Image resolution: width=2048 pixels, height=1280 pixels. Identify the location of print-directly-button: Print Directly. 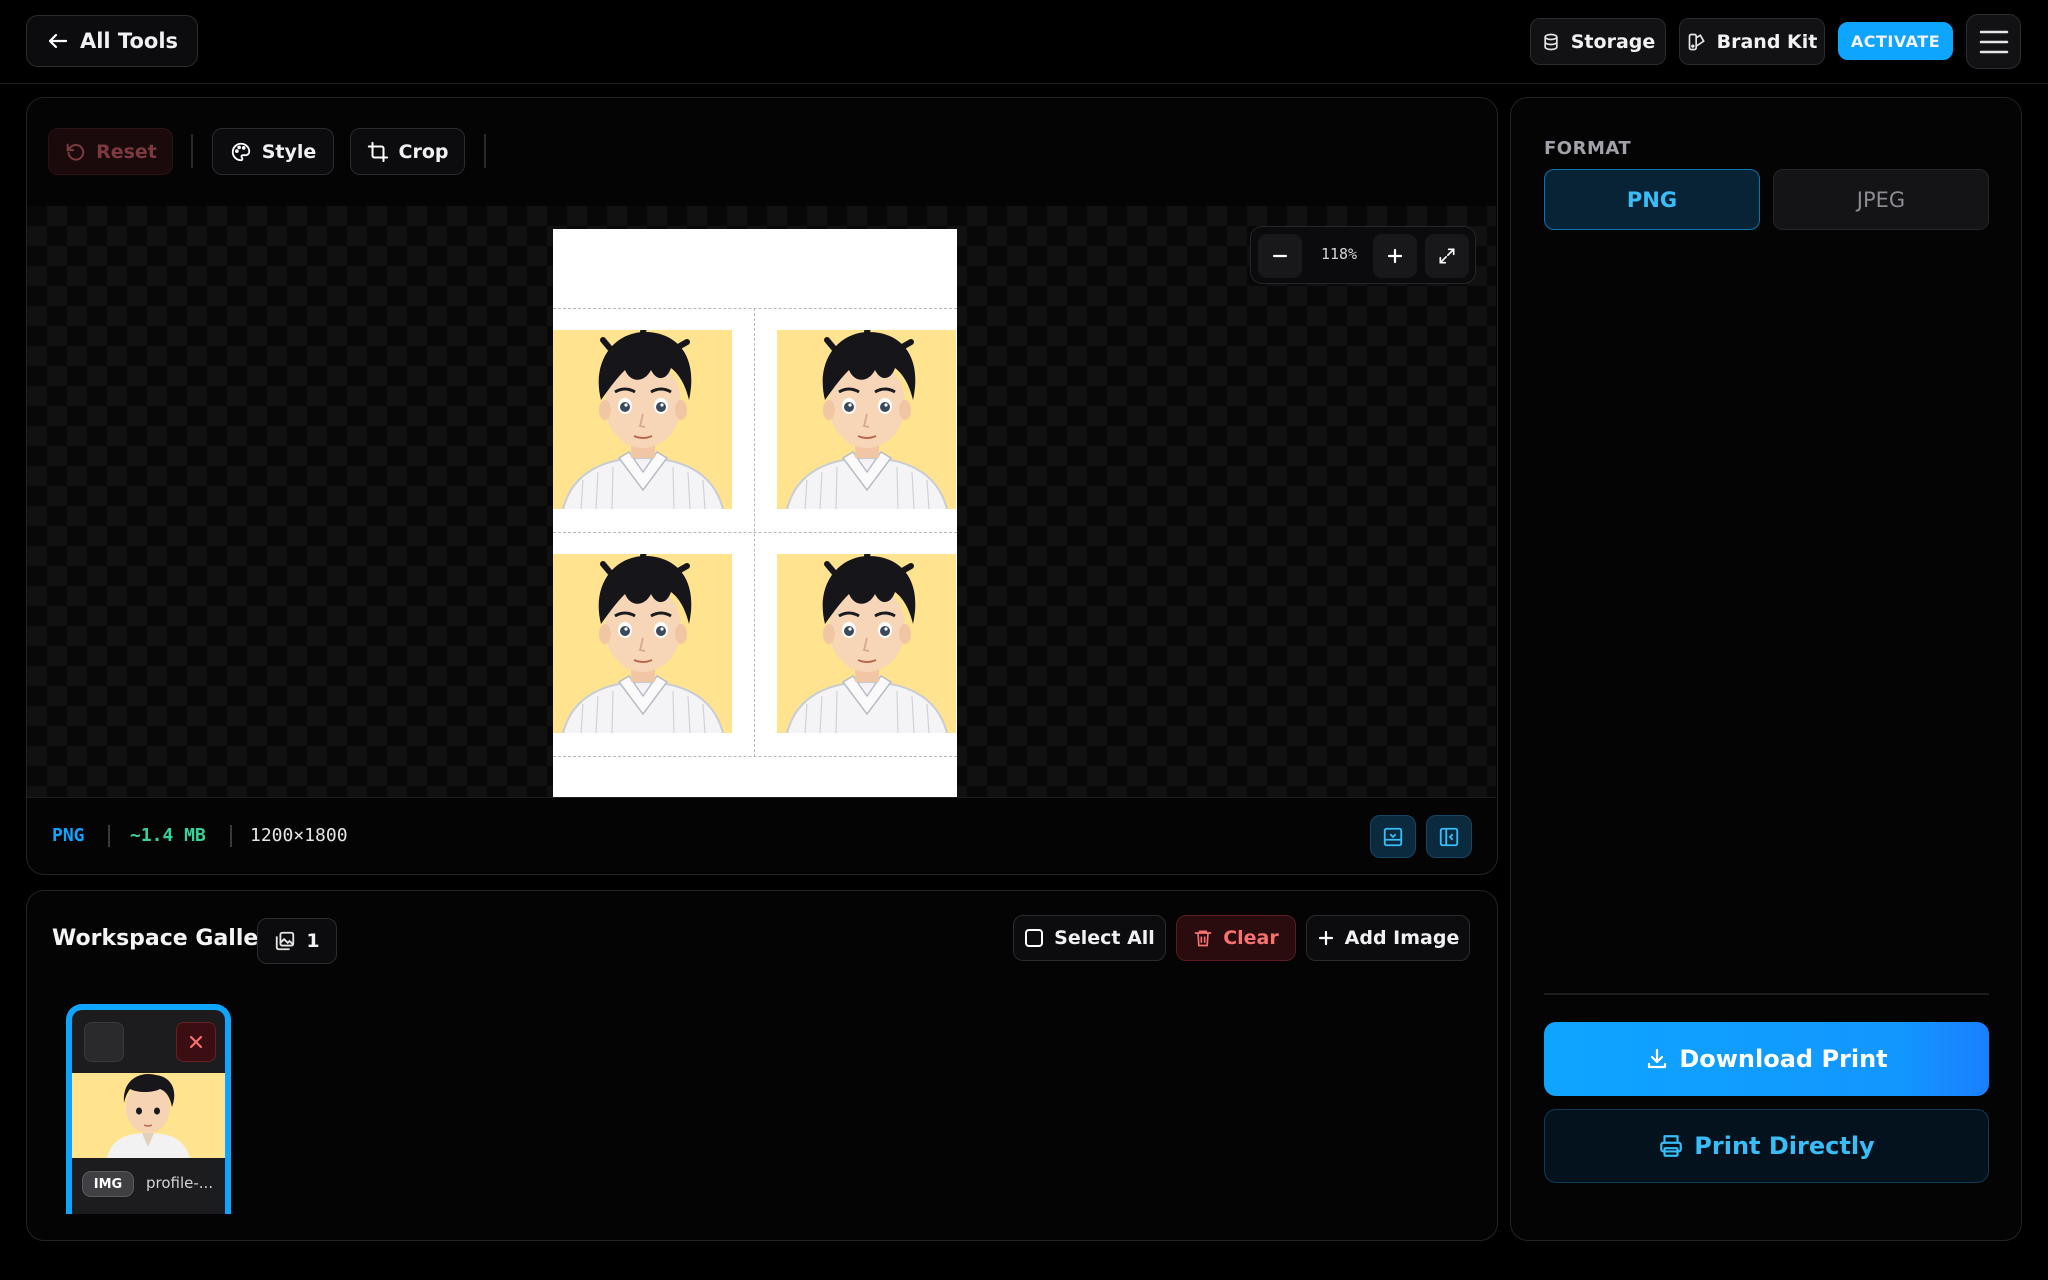
(1766, 1146).